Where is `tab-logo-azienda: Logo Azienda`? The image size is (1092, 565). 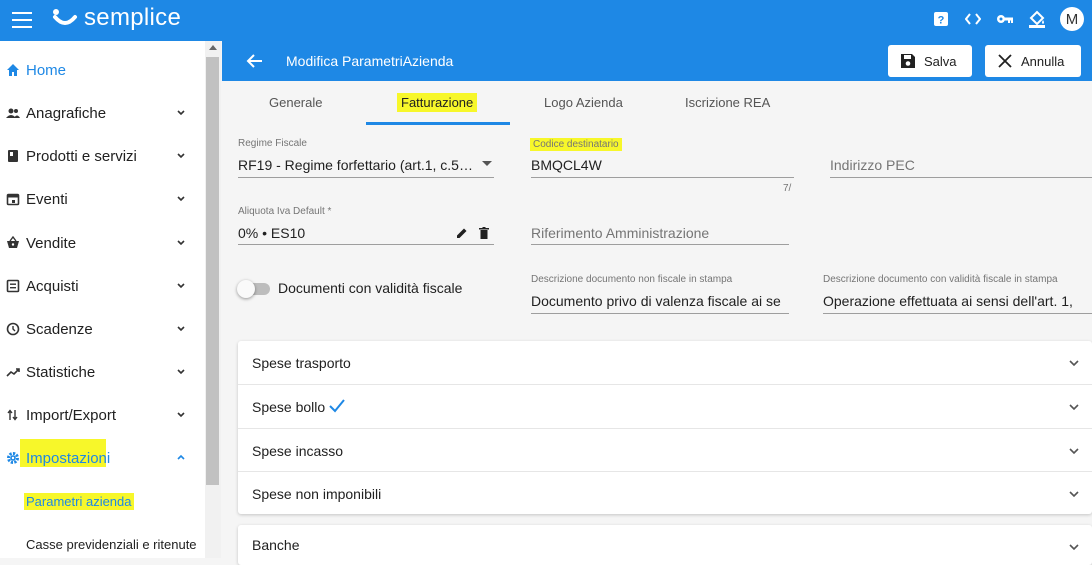 tab-logo-azienda: Logo Azienda is located at coordinates (583, 102).